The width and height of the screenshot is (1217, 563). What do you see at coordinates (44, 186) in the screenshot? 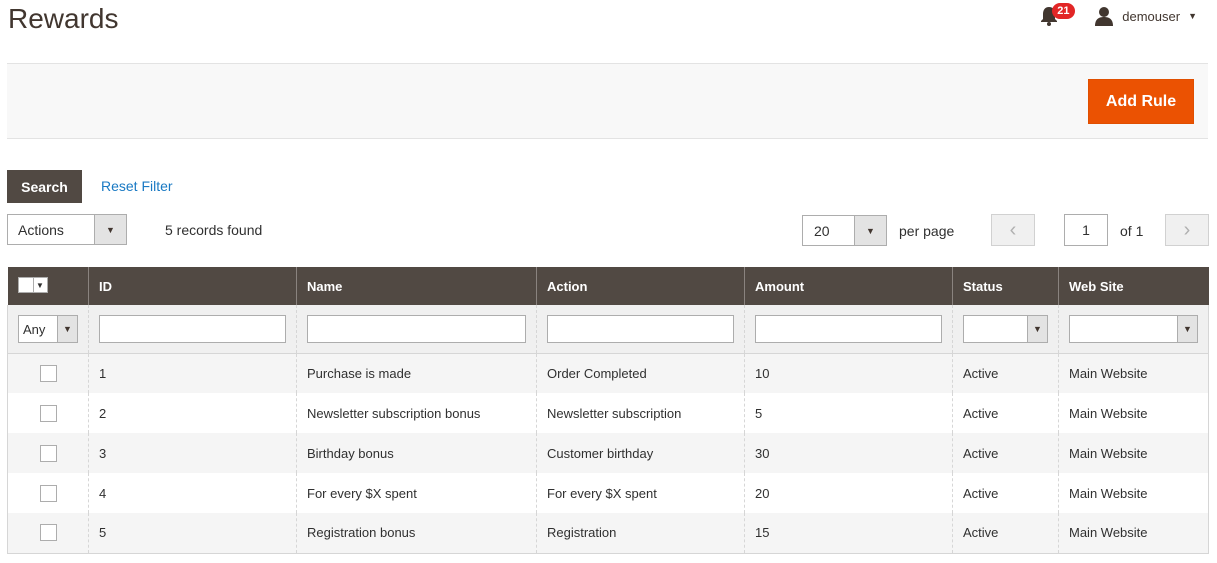
I see `search-button: Search` at bounding box center [44, 186].